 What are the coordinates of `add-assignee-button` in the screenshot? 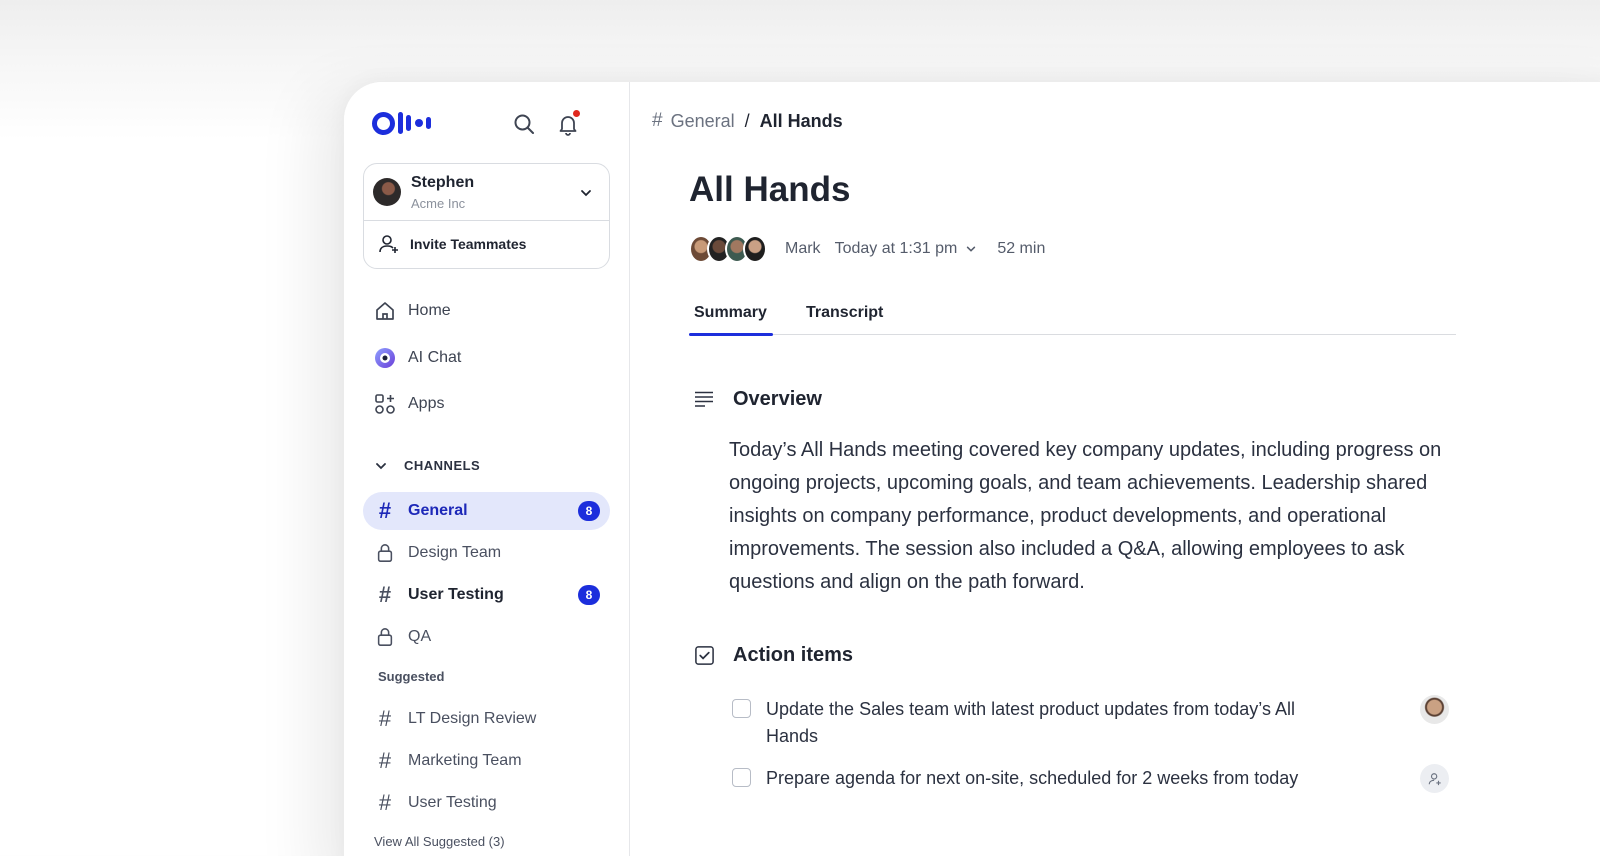 It's located at (1434, 778).